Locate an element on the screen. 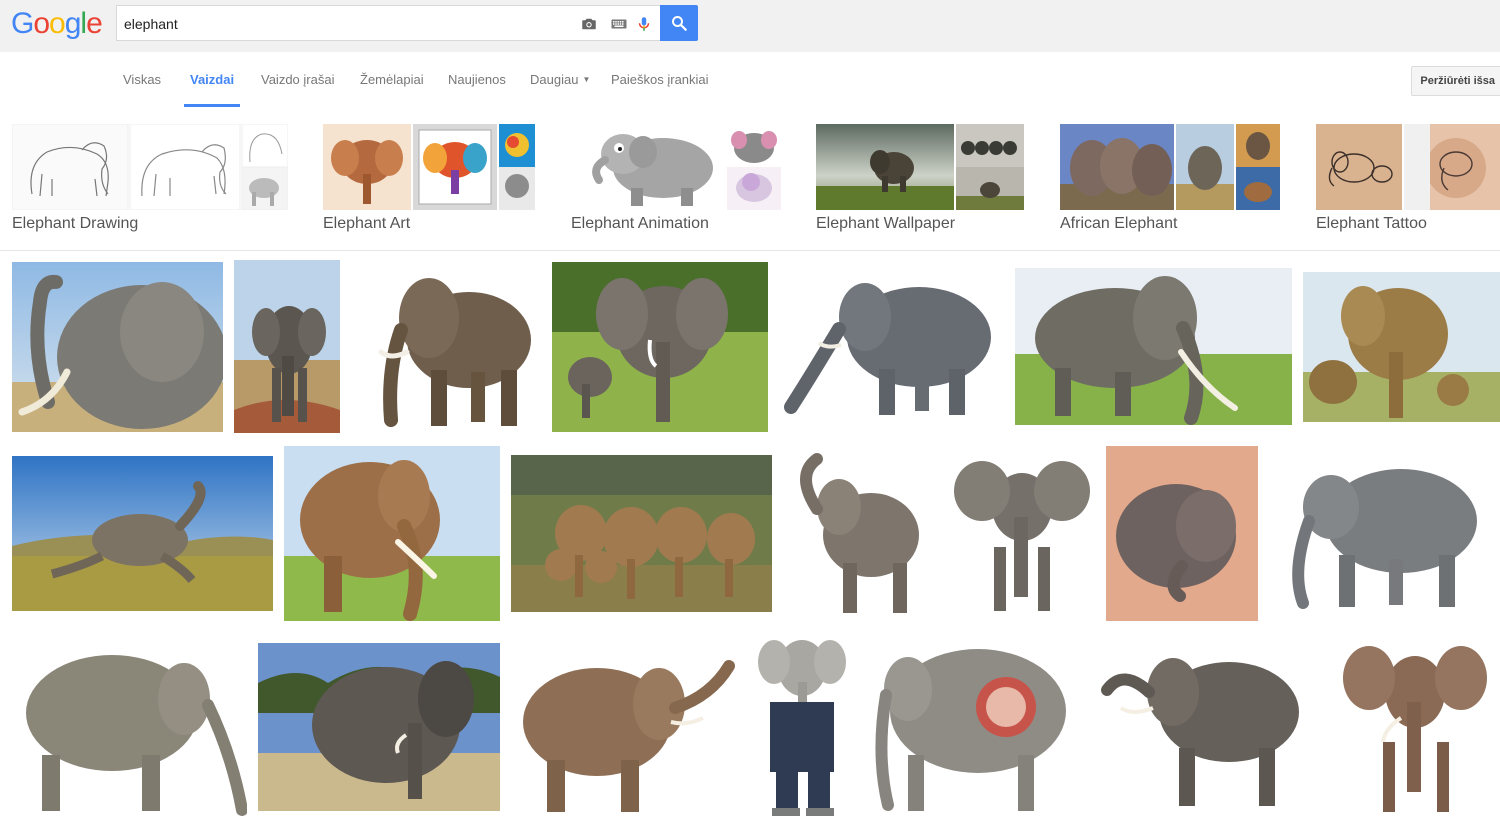 The height and width of the screenshot is (829, 1500). chip-african-elephant: African Elephant is located at coordinates (1170, 179).